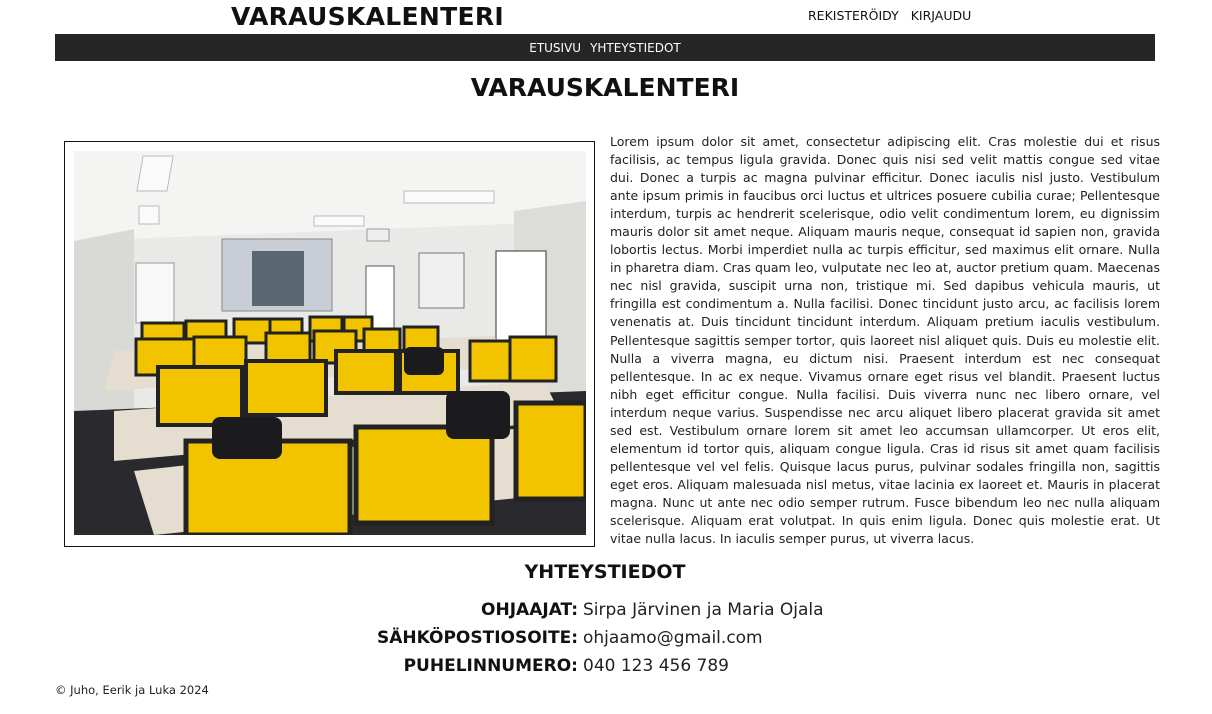  What do you see at coordinates (635, 48) in the screenshot?
I see `nav-item-contact: YHTEYSTIEDOT` at bounding box center [635, 48].